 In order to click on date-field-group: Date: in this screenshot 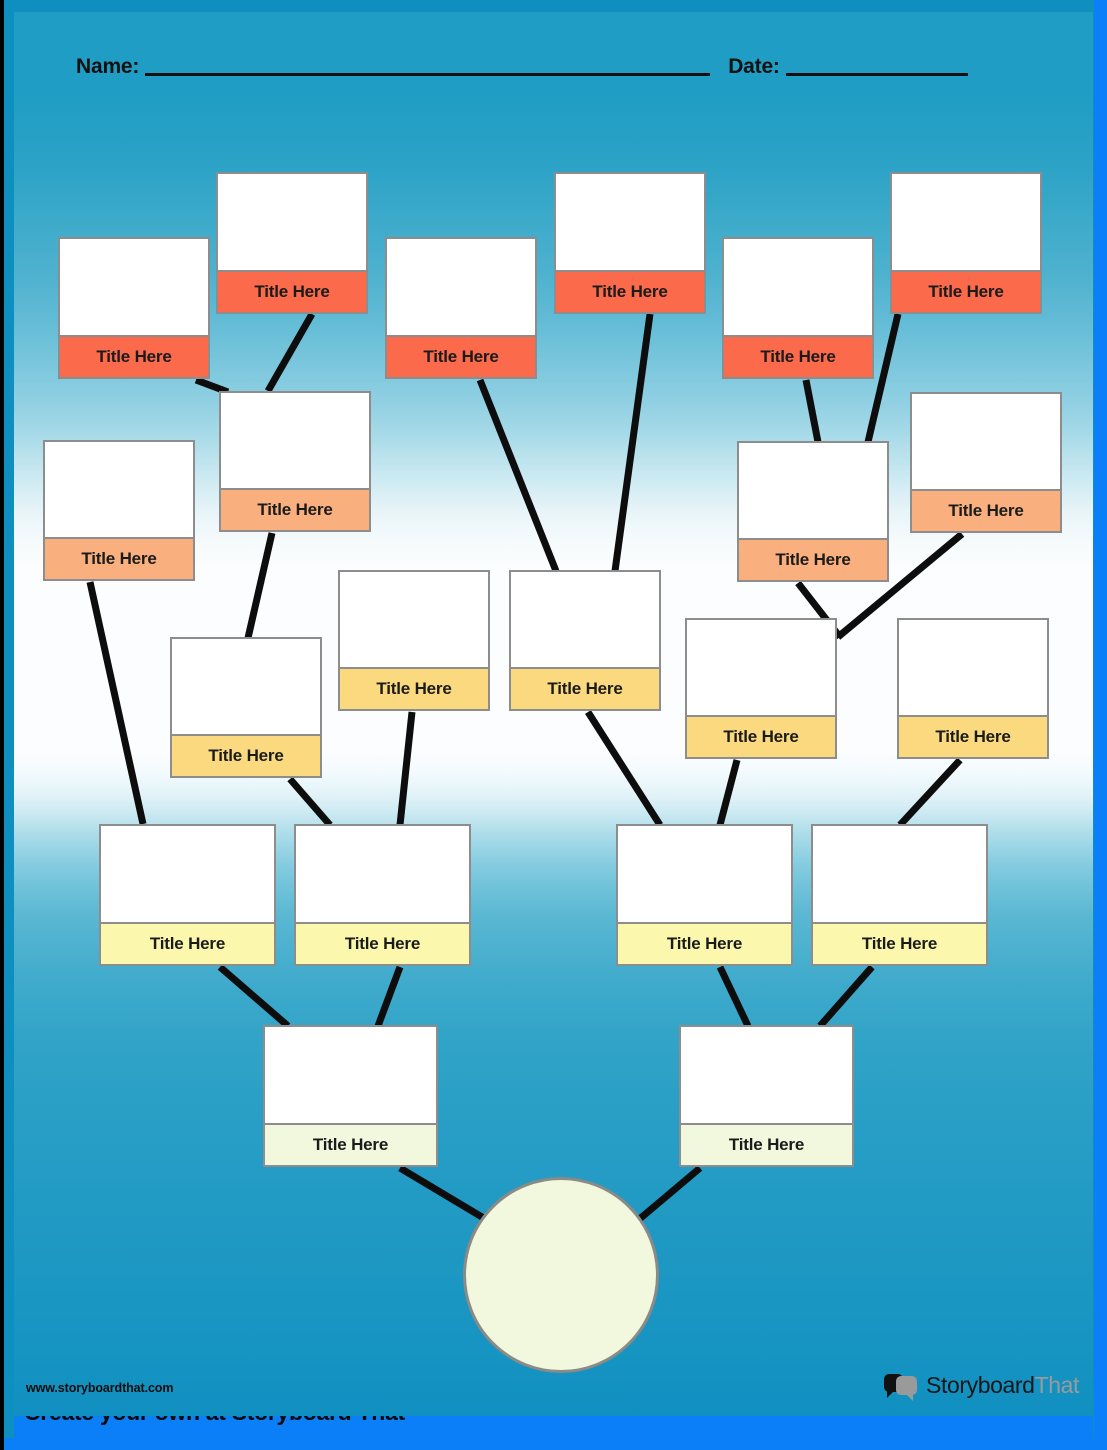, I will do `click(848, 68)`.